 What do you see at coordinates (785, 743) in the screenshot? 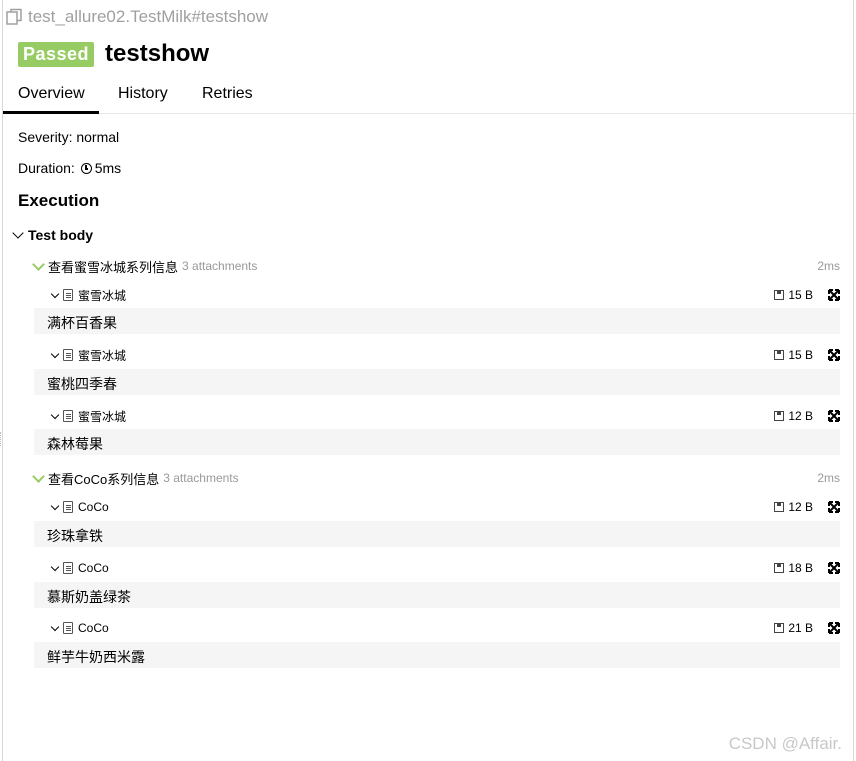
I see `watermark: CSDN @Affair.` at bounding box center [785, 743].